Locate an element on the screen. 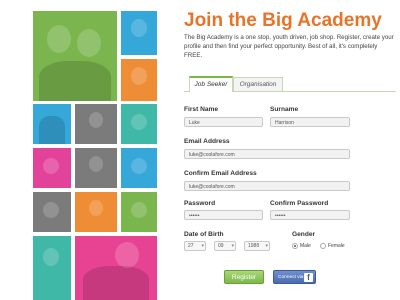  confirm-password-label: Confirm Password is located at coordinates (299, 203).